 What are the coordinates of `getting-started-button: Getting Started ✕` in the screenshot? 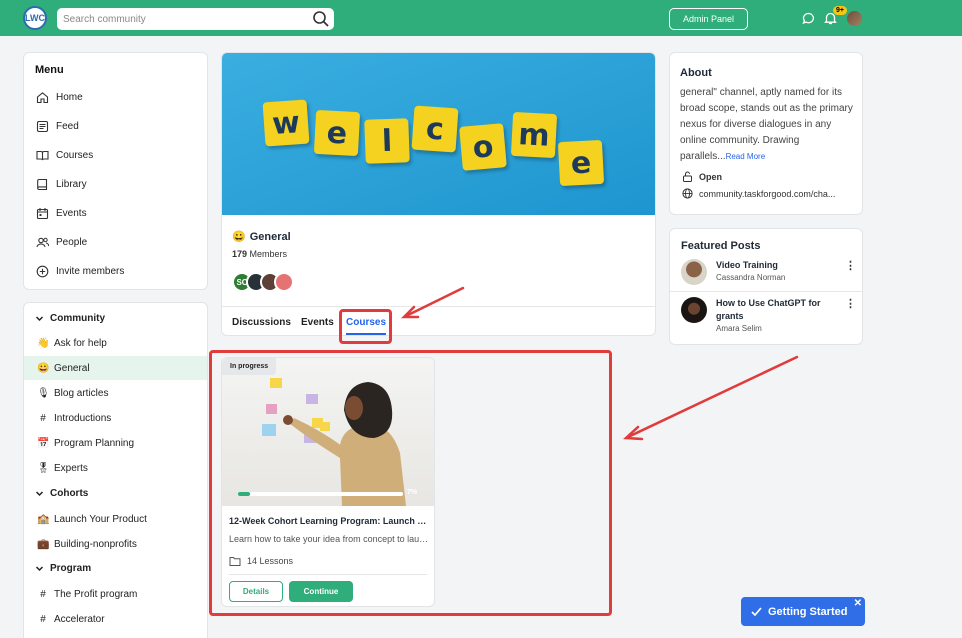 It's located at (803, 611).